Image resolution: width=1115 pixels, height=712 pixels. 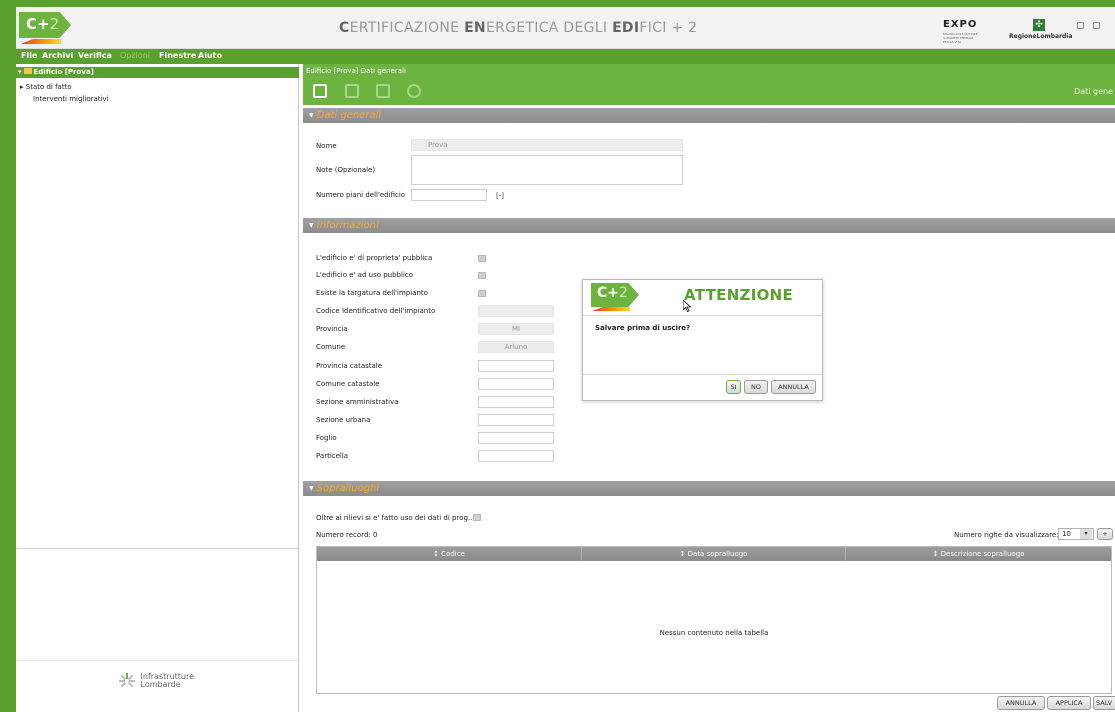 I want to click on info-label: Codice Identificativo dell'impianto, so click(x=376, y=311).